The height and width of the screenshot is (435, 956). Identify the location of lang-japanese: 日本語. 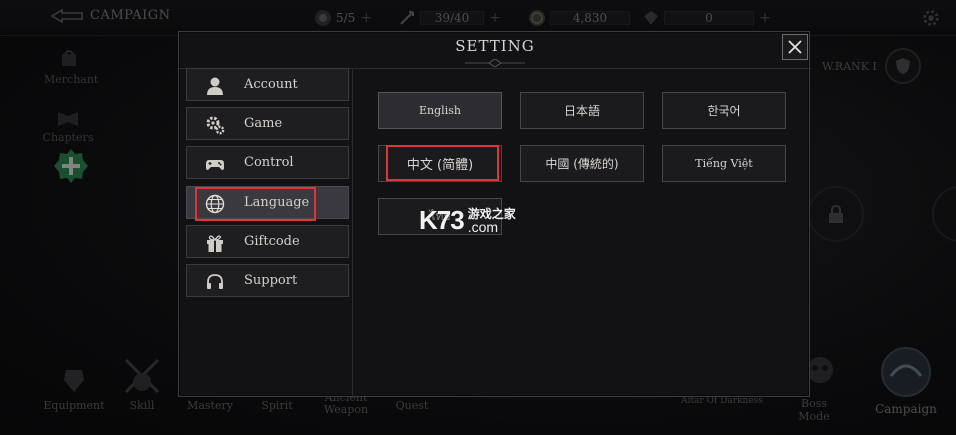
(582, 110).